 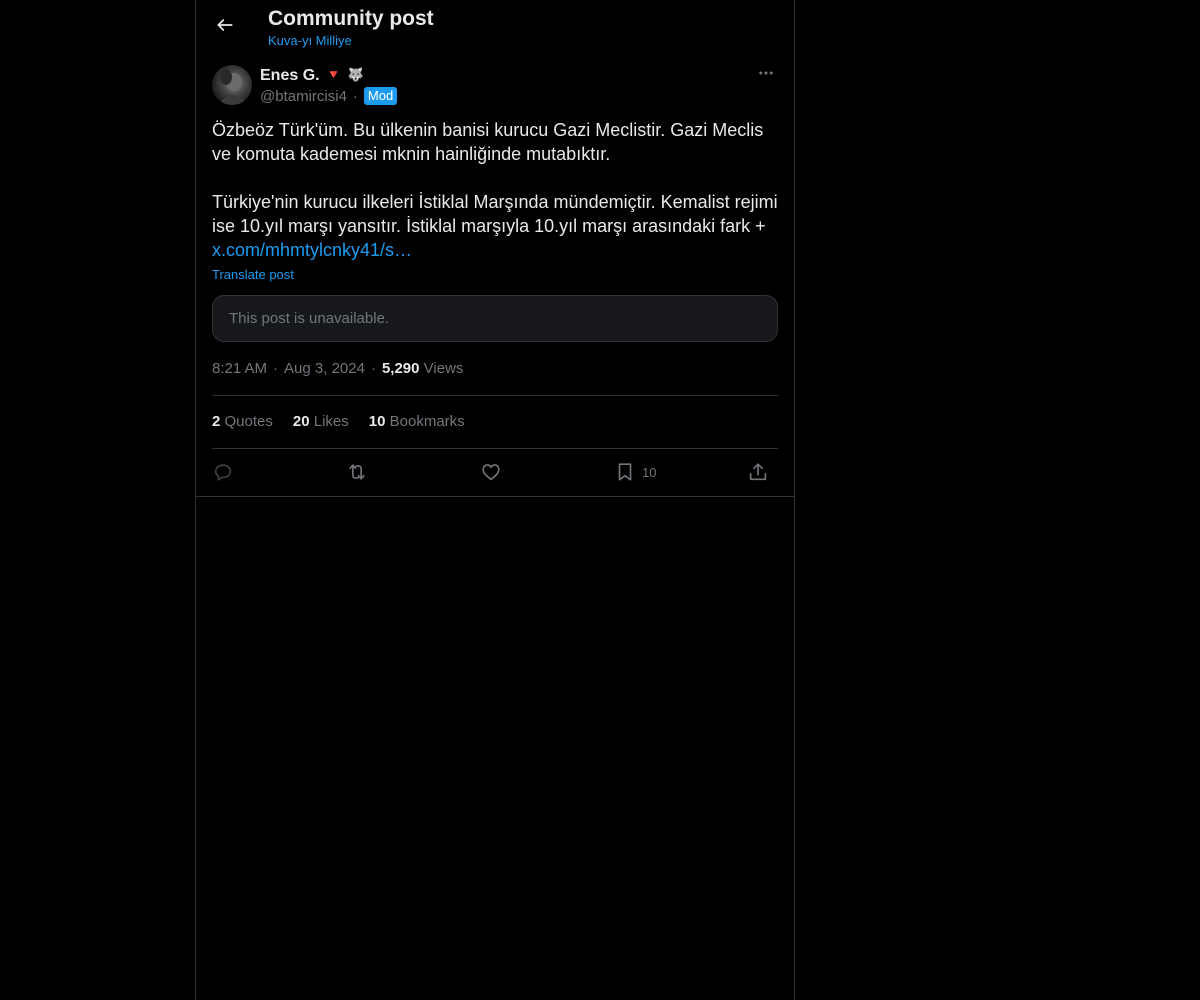 I want to click on heart-icon, so click(x=491, y=472).